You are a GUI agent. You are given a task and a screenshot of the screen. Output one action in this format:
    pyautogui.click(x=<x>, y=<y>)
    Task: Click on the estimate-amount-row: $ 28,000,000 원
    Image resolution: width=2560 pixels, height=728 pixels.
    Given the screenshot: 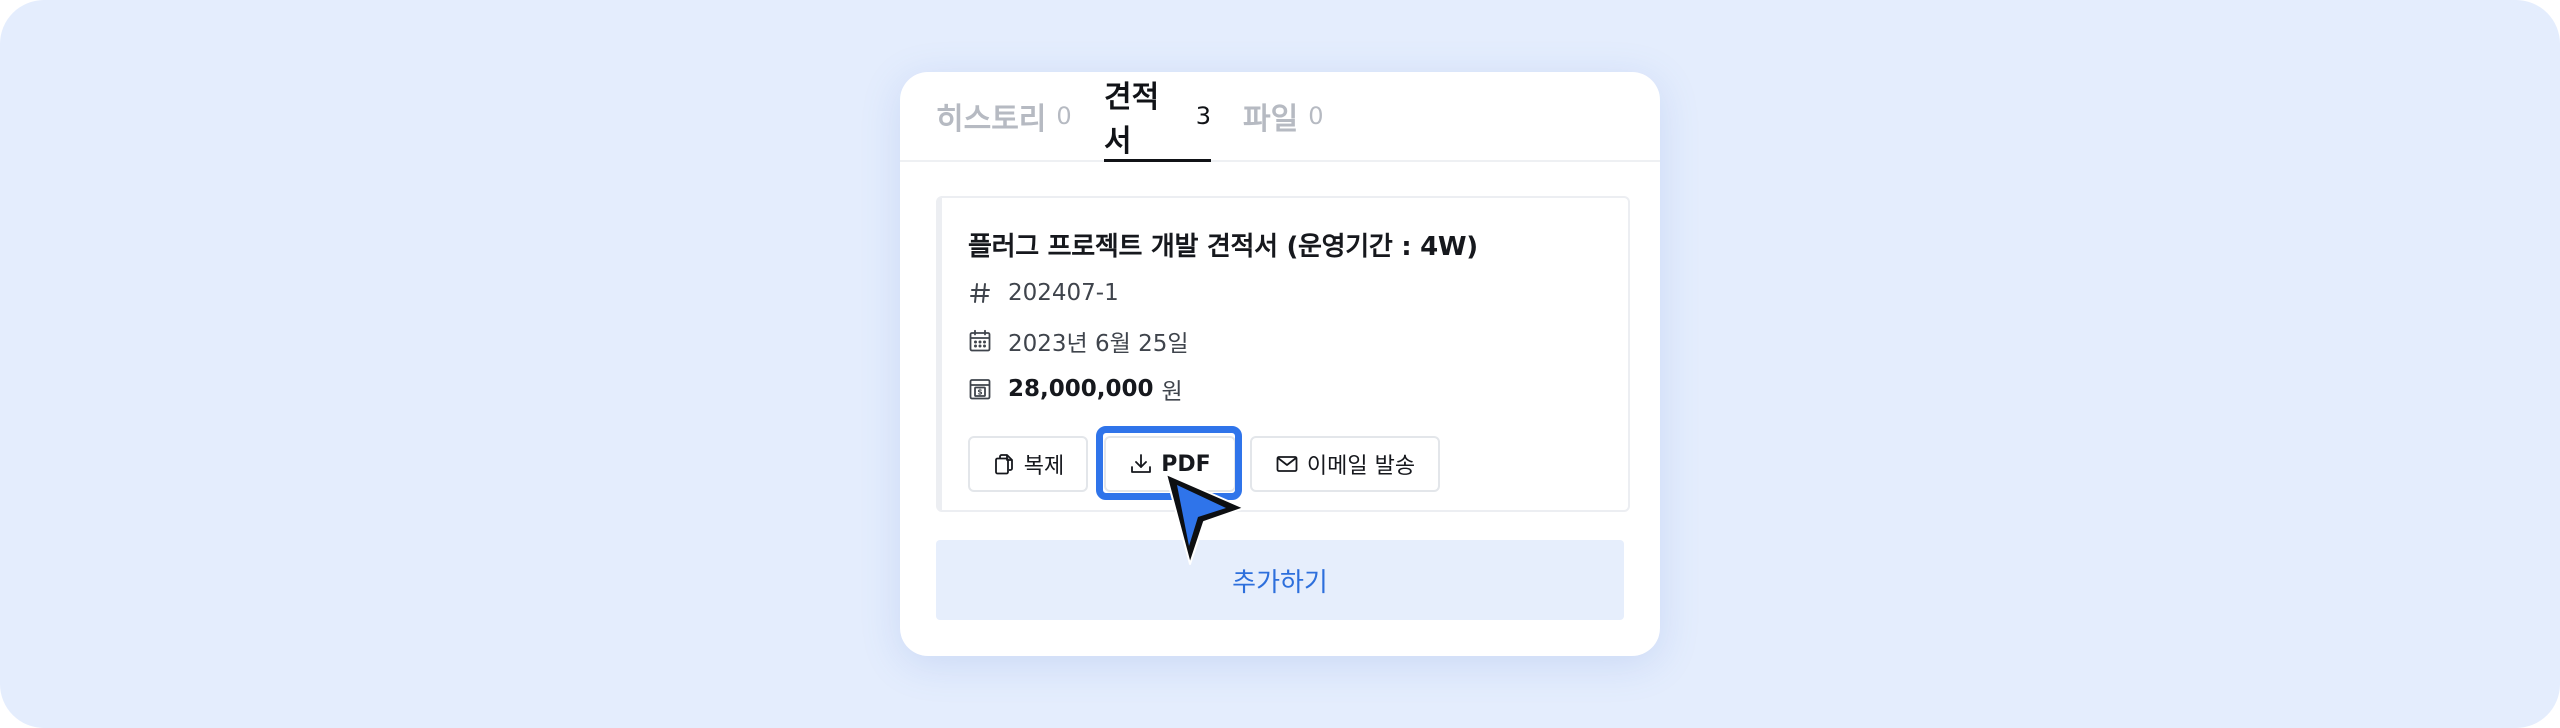 What is the action you would take?
    pyautogui.click(x=1075, y=389)
    